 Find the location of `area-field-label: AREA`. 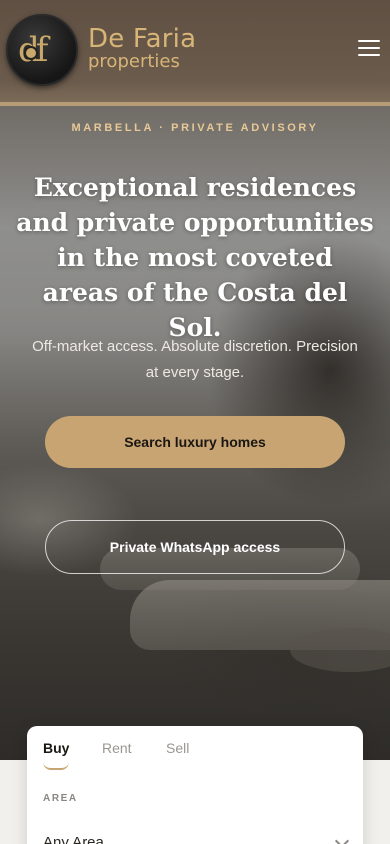

area-field-label: AREA is located at coordinates (60, 798).